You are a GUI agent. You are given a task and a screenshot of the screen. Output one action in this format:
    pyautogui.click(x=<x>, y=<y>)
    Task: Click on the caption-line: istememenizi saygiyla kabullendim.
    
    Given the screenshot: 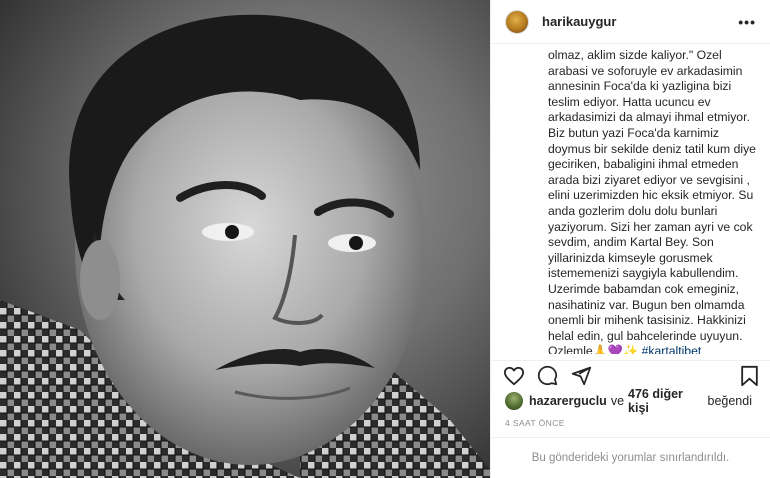 What is the action you would take?
    pyautogui.click(x=643, y=273)
    